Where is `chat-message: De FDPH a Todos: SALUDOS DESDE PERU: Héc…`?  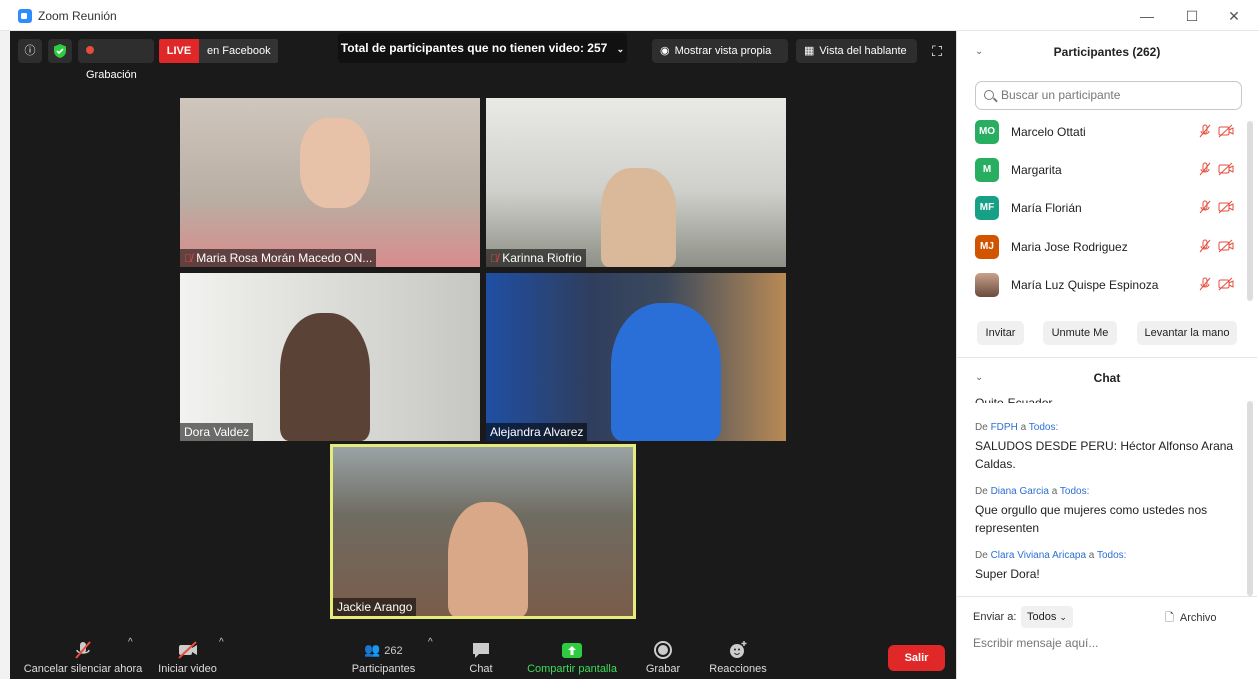 chat-message: De FDPH a Todos: SALUDOS DESDE PERU: Héc… is located at coordinates (1105, 446).